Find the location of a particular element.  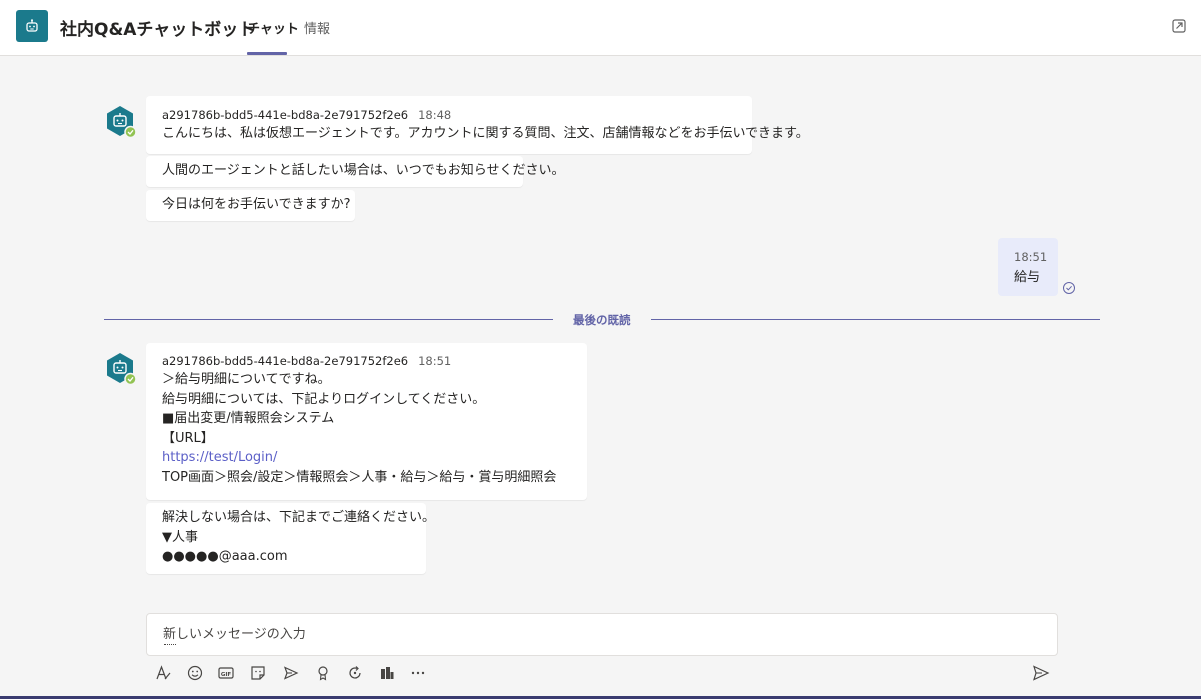

compose-box is located at coordinates (602, 634).